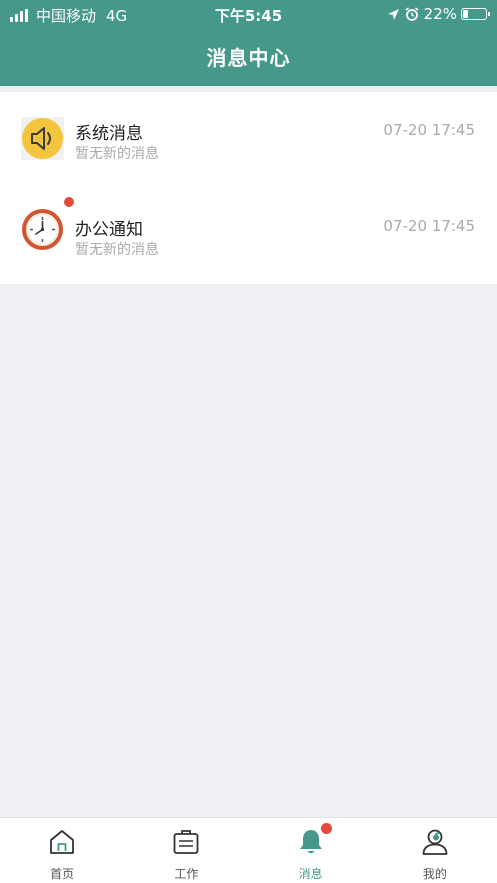 This screenshot has width=497, height=883. I want to click on tab-home: 首页, so click(62, 850).